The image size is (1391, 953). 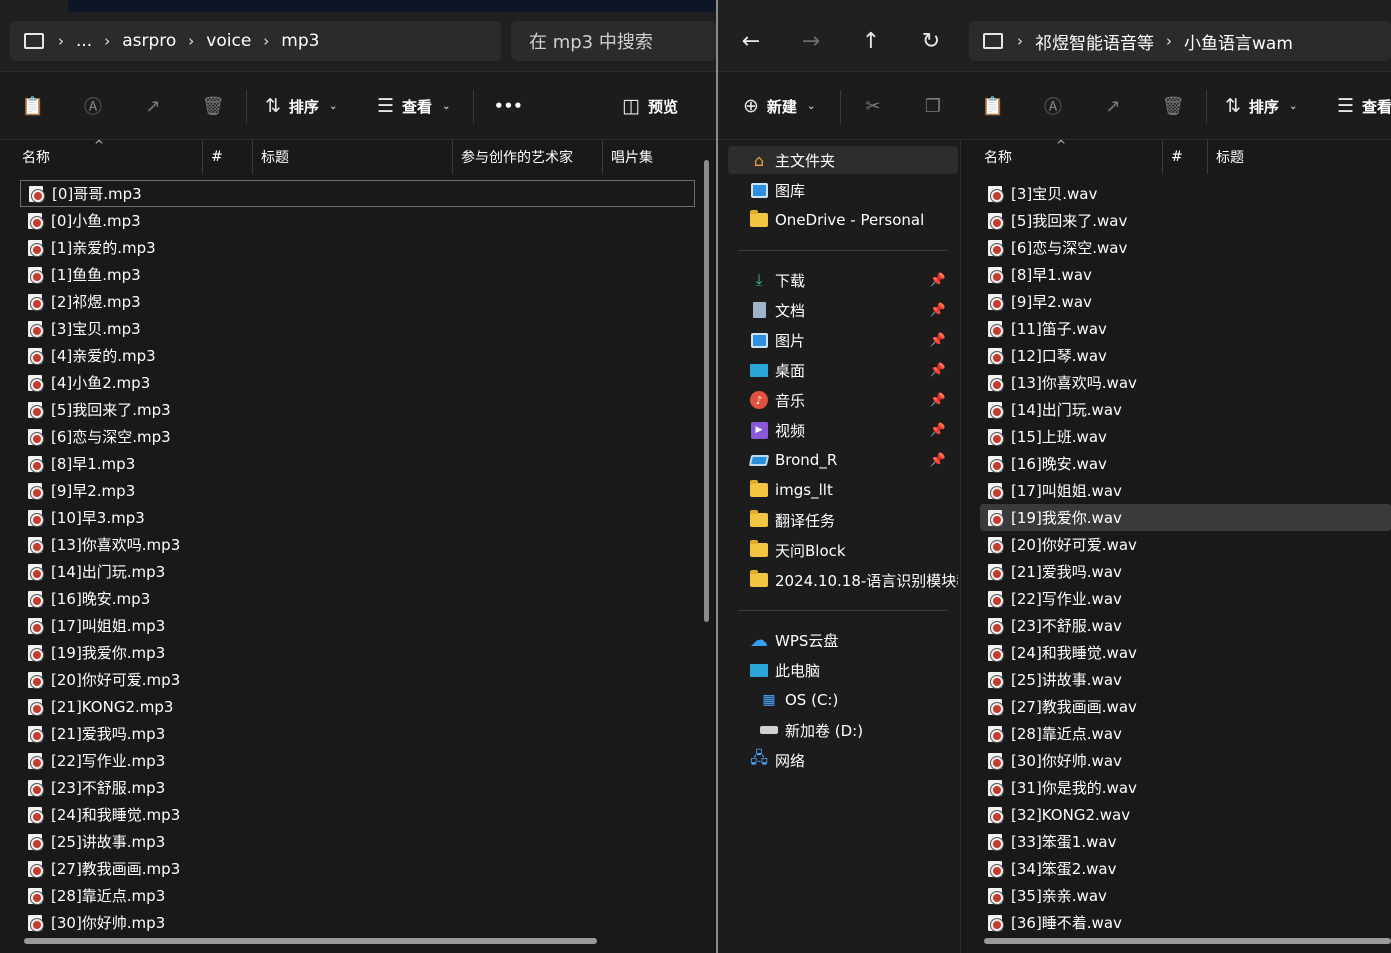 What do you see at coordinates (931, 41) in the screenshot?
I see `refresh-button: ↻` at bounding box center [931, 41].